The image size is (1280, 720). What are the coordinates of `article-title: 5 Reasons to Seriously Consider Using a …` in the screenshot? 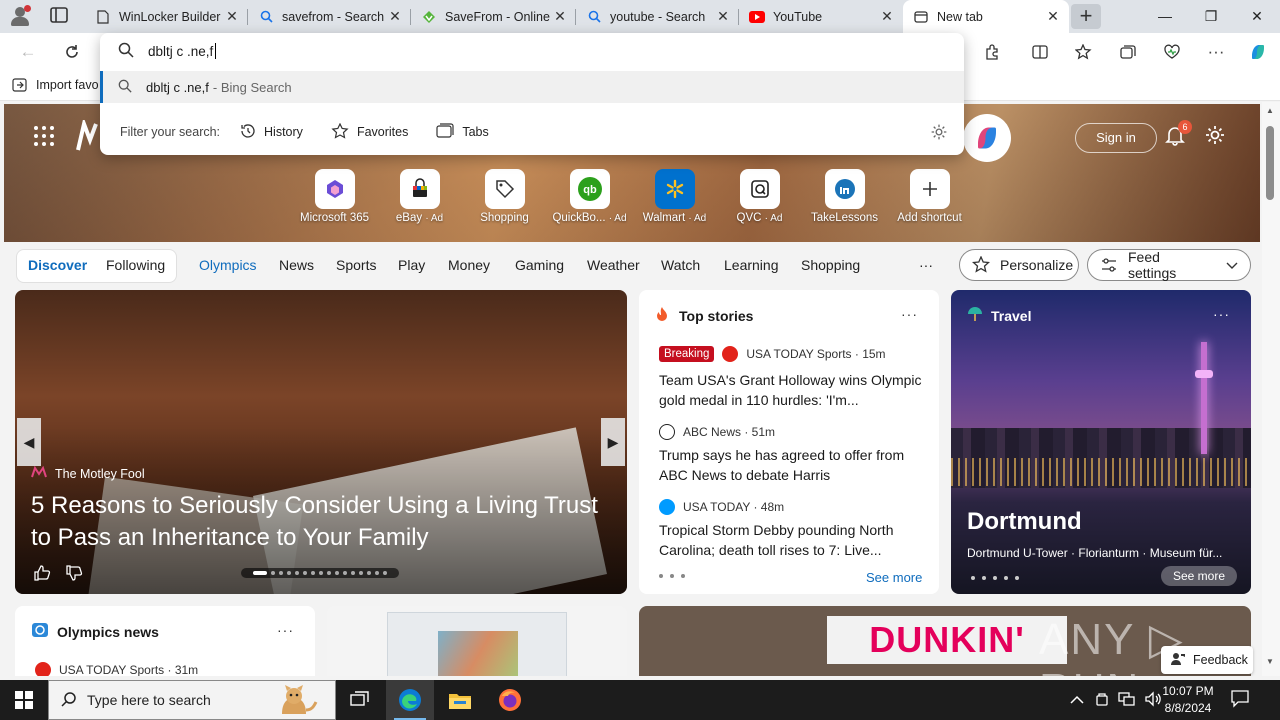 It's located at (321, 522).